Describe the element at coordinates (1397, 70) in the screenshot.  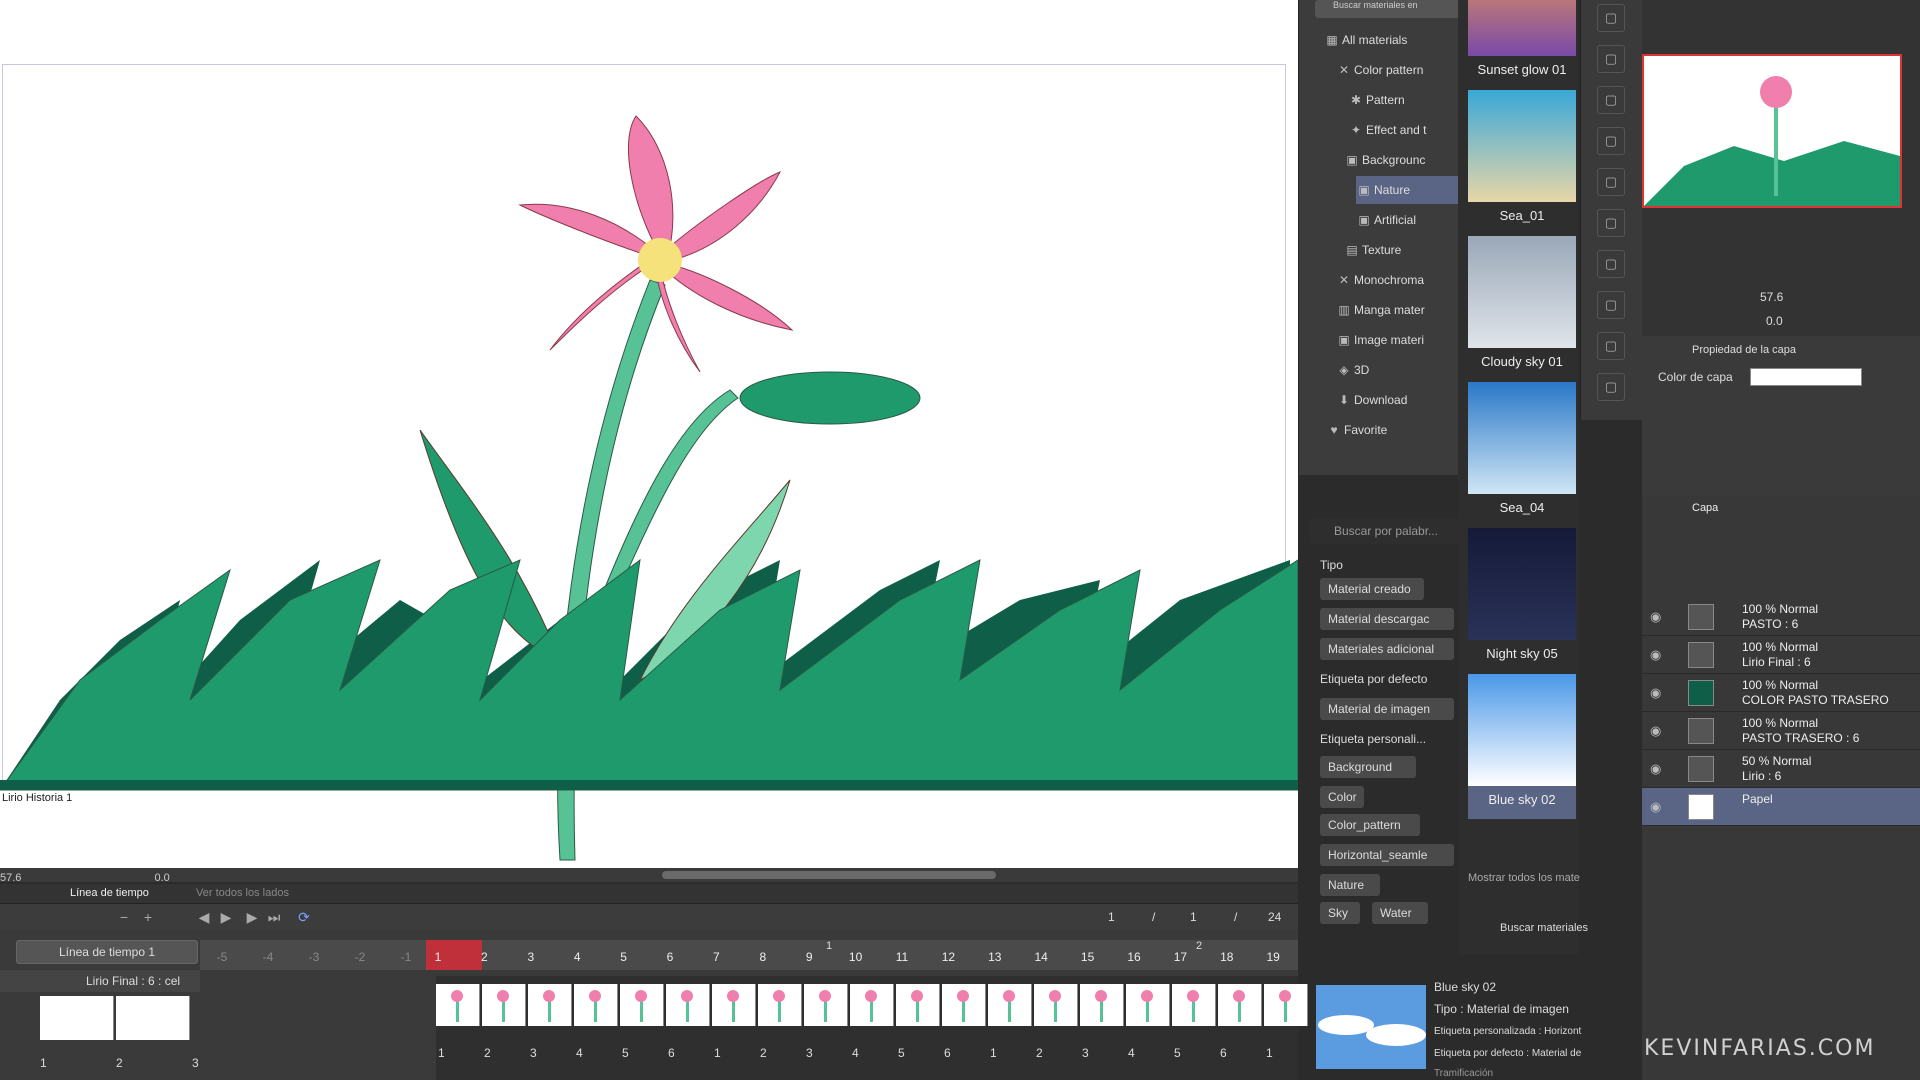
I see `tree-item-color-pattern: ✕ Color pattern` at that location.